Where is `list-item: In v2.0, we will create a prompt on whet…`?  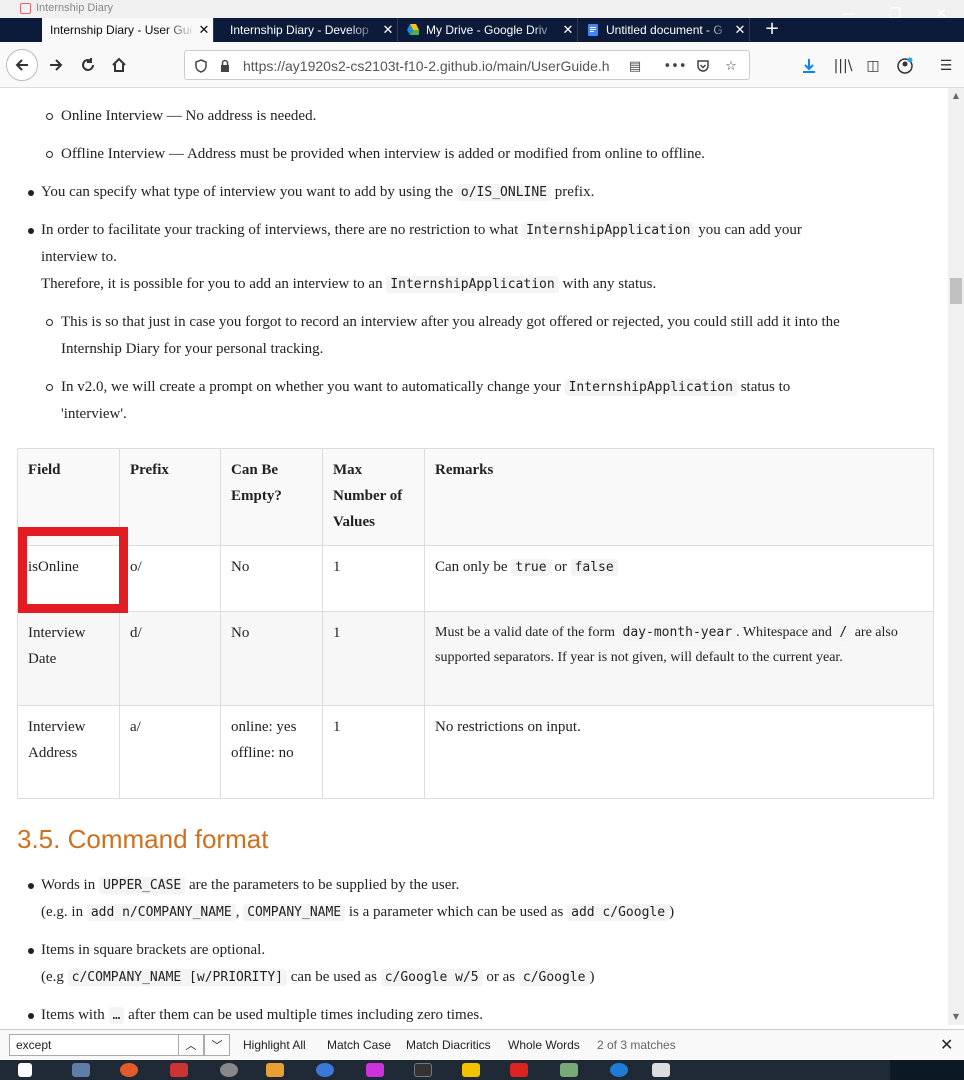 list-item: In v2.0, we will create a prompt on whet… is located at coordinates (425, 387).